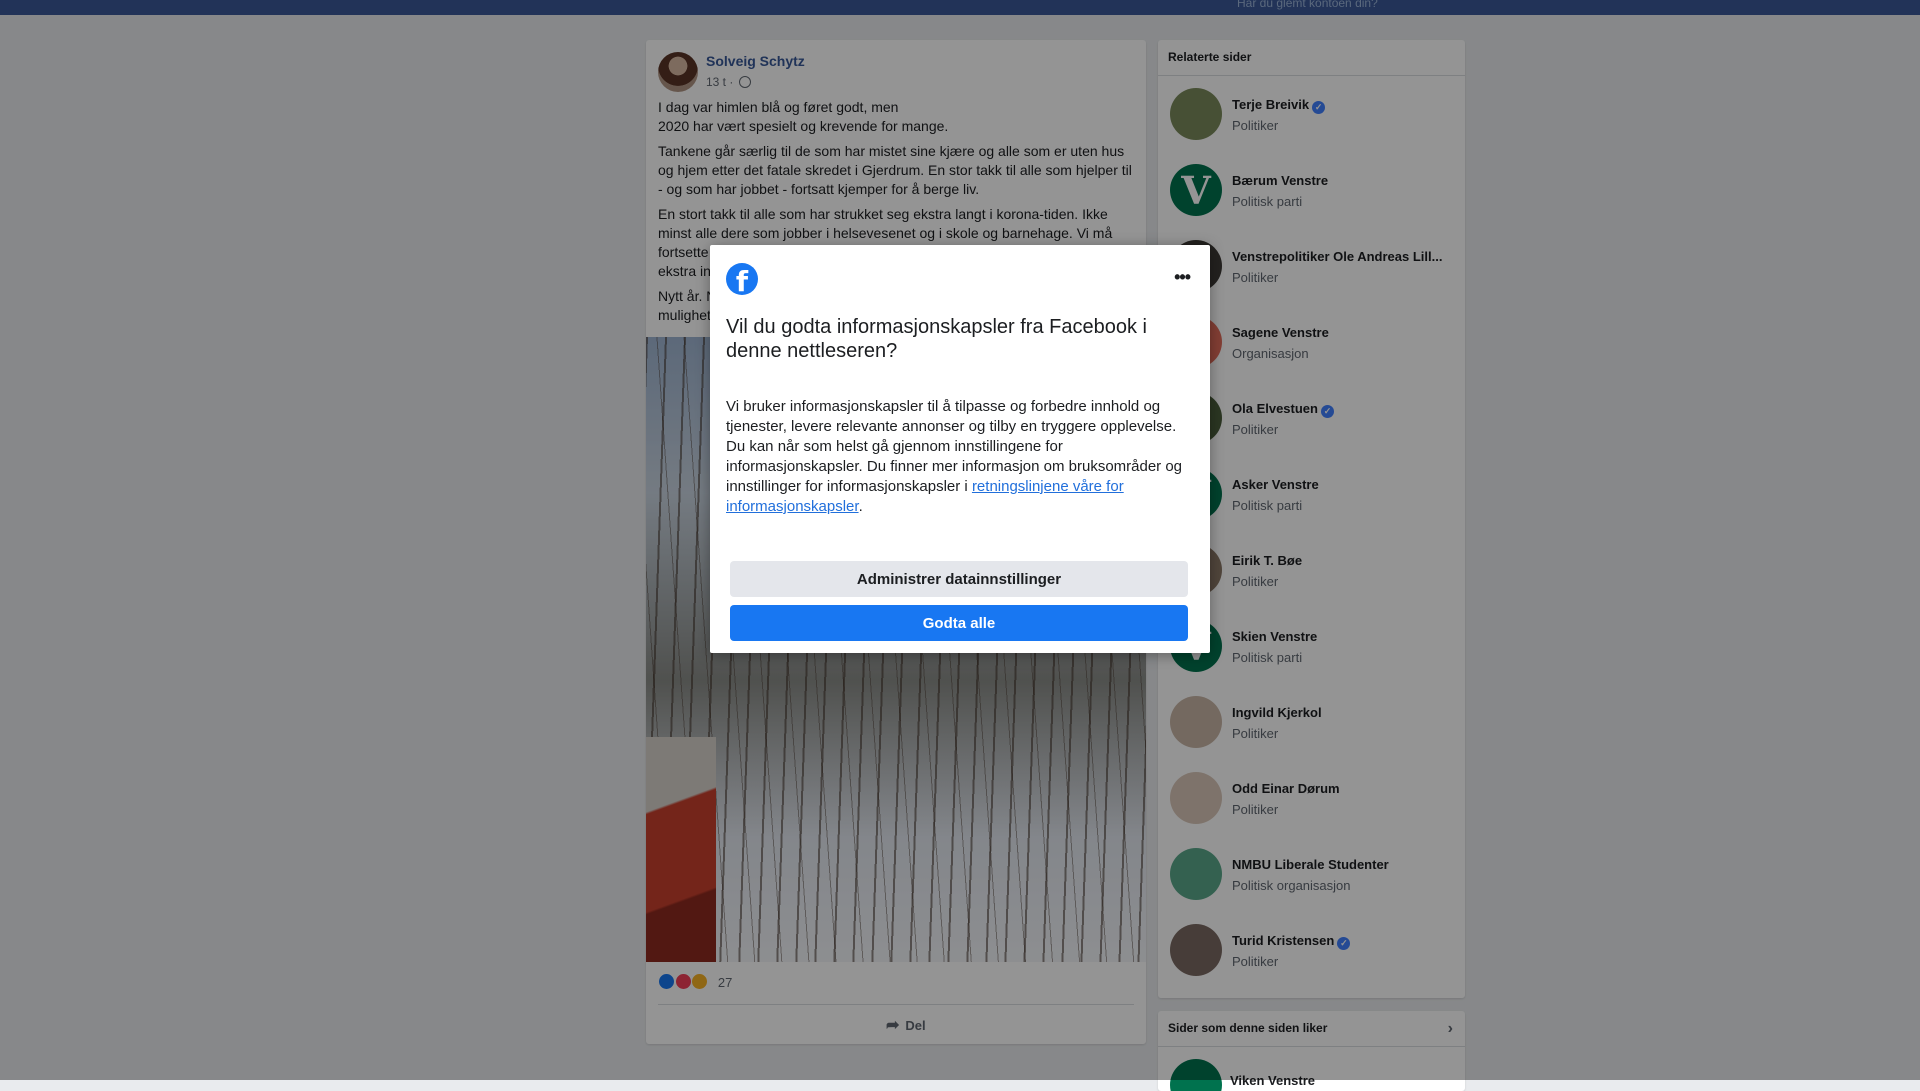  What do you see at coordinates (959, 623) in the screenshot?
I see `accept-all-button: Godta alle` at bounding box center [959, 623].